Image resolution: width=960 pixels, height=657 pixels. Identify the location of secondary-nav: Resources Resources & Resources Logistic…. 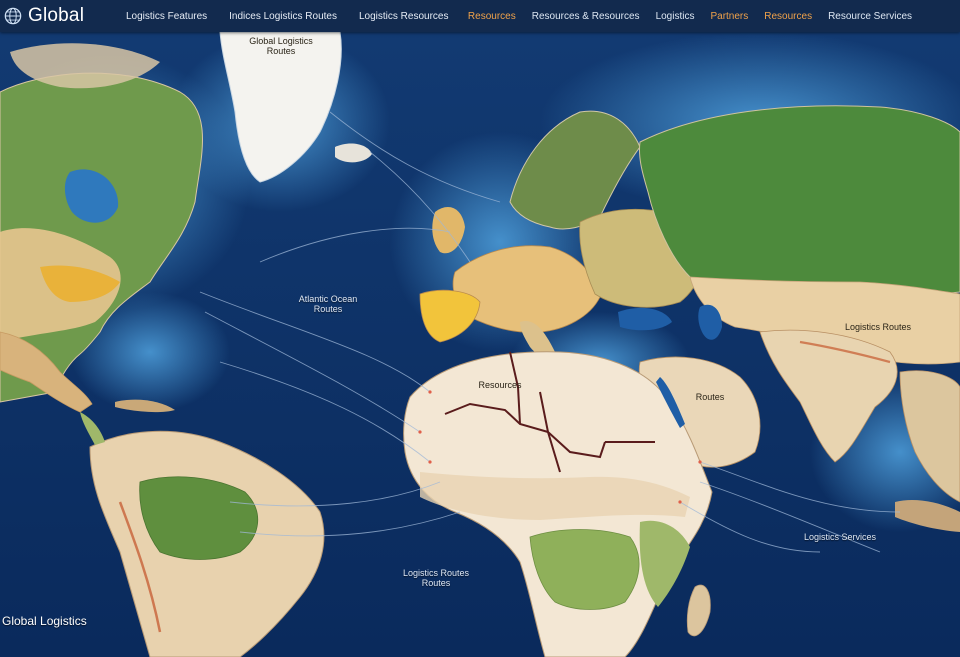
(714, 16).